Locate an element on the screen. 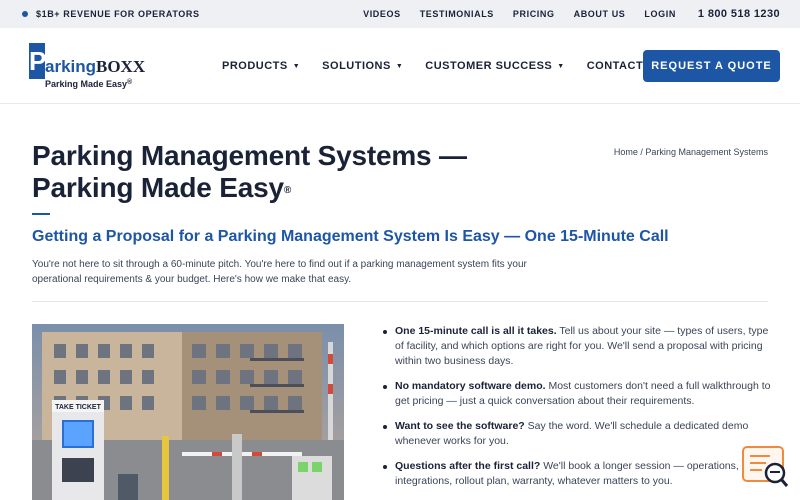 Image resolution: width=800 pixels, height=500 pixels. nav-item-label: CUSTOMER SUCCESS is located at coordinates (489, 66).